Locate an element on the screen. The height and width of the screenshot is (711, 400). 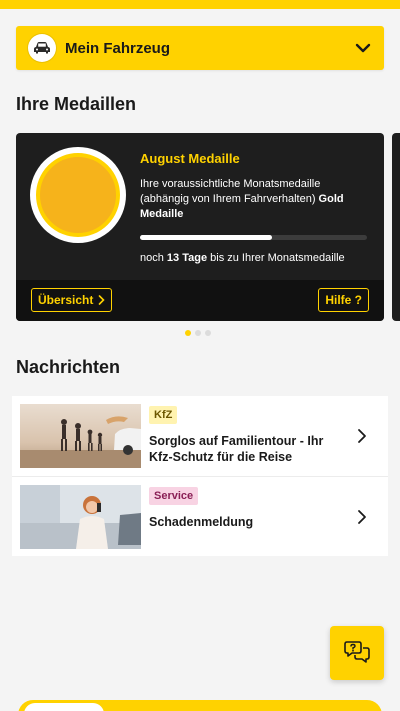
news-tag-kfz: KfZ is located at coordinates (163, 415).